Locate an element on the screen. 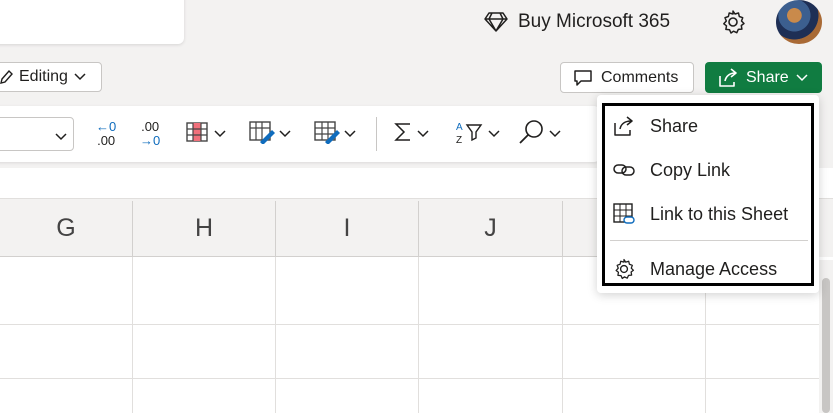 The image size is (833, 413). borders-button is located at coordinates (205, 134).